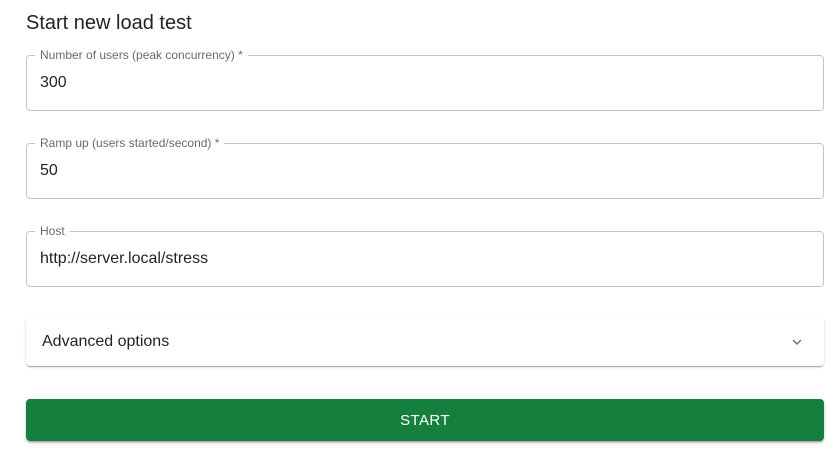 The image size is (838, 466). I want to click on form-title: Start new load test, so click(109, 23).